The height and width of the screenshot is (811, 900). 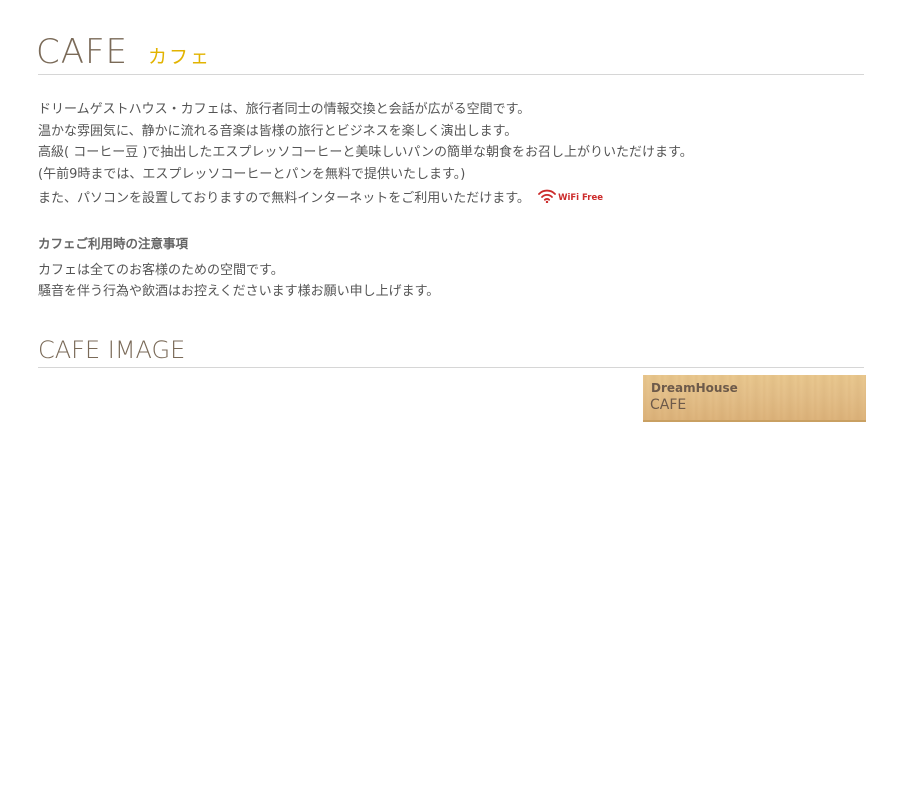 I want to click on notice-line: 騒音を伴う行為や飲酒はお控えくださいます様お願い申し上げます。, so click(x=239, y=291).